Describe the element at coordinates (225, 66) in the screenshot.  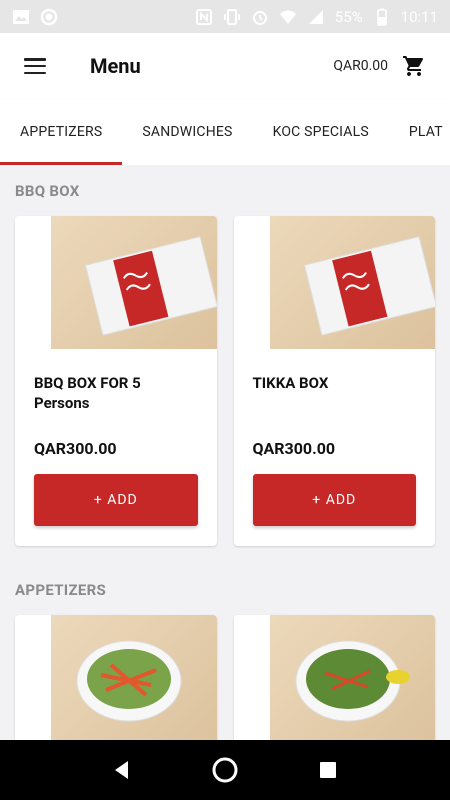
I see `app-bar: Menu QAR0.00` at that location.